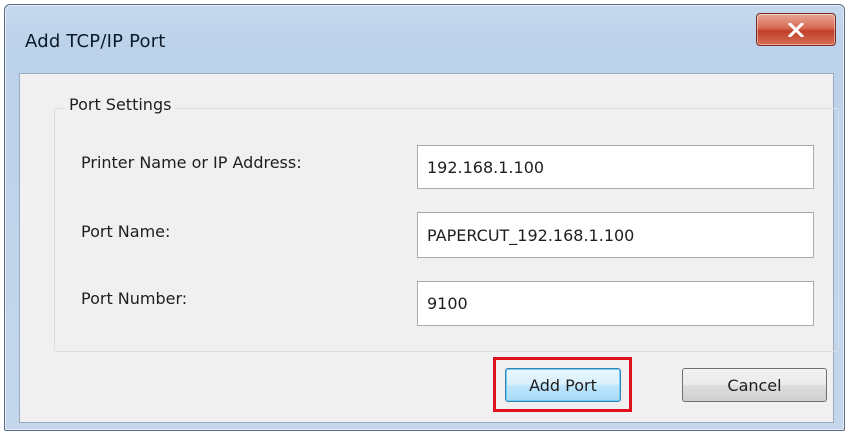 This screenshot has height=434, width=849. What do you see at coordinates (126, 231) in the screenshot?
I see `port-name-label: Port Name:` at bounding box center [126, 231].